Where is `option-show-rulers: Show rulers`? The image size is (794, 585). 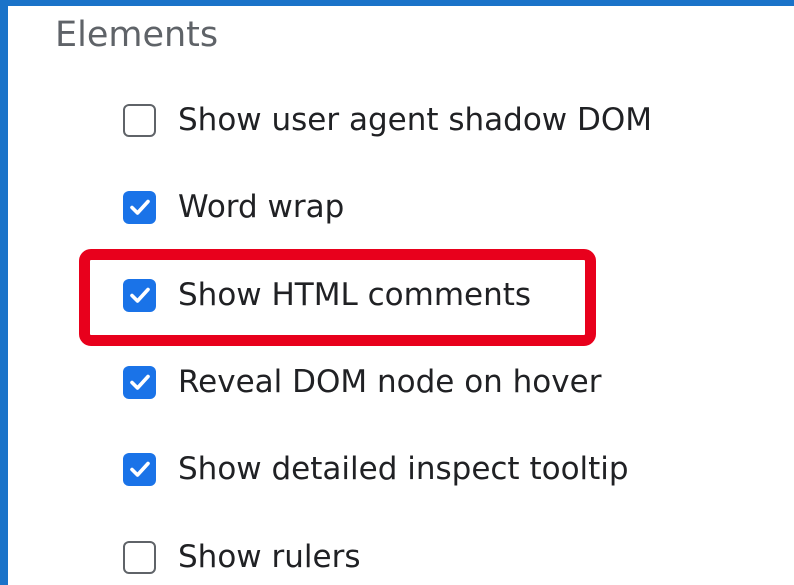 option-show-rulers: Show rulers is located at coordinates (241, 556).